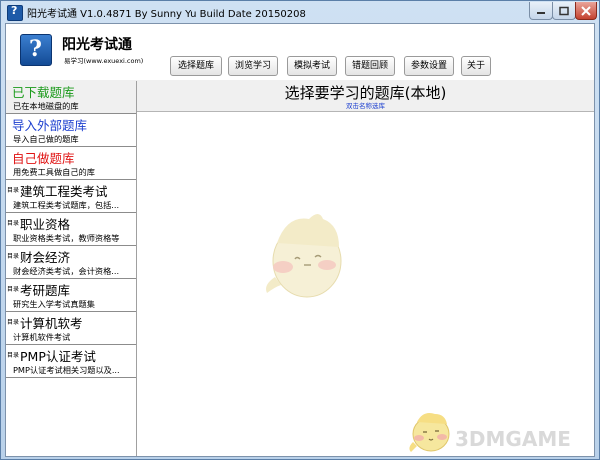 The image size is (600, 460). I want to click on sidebar-item-qualification: 目录 职业资格 职业资格类考试，教师资格等, so click(71, 229).